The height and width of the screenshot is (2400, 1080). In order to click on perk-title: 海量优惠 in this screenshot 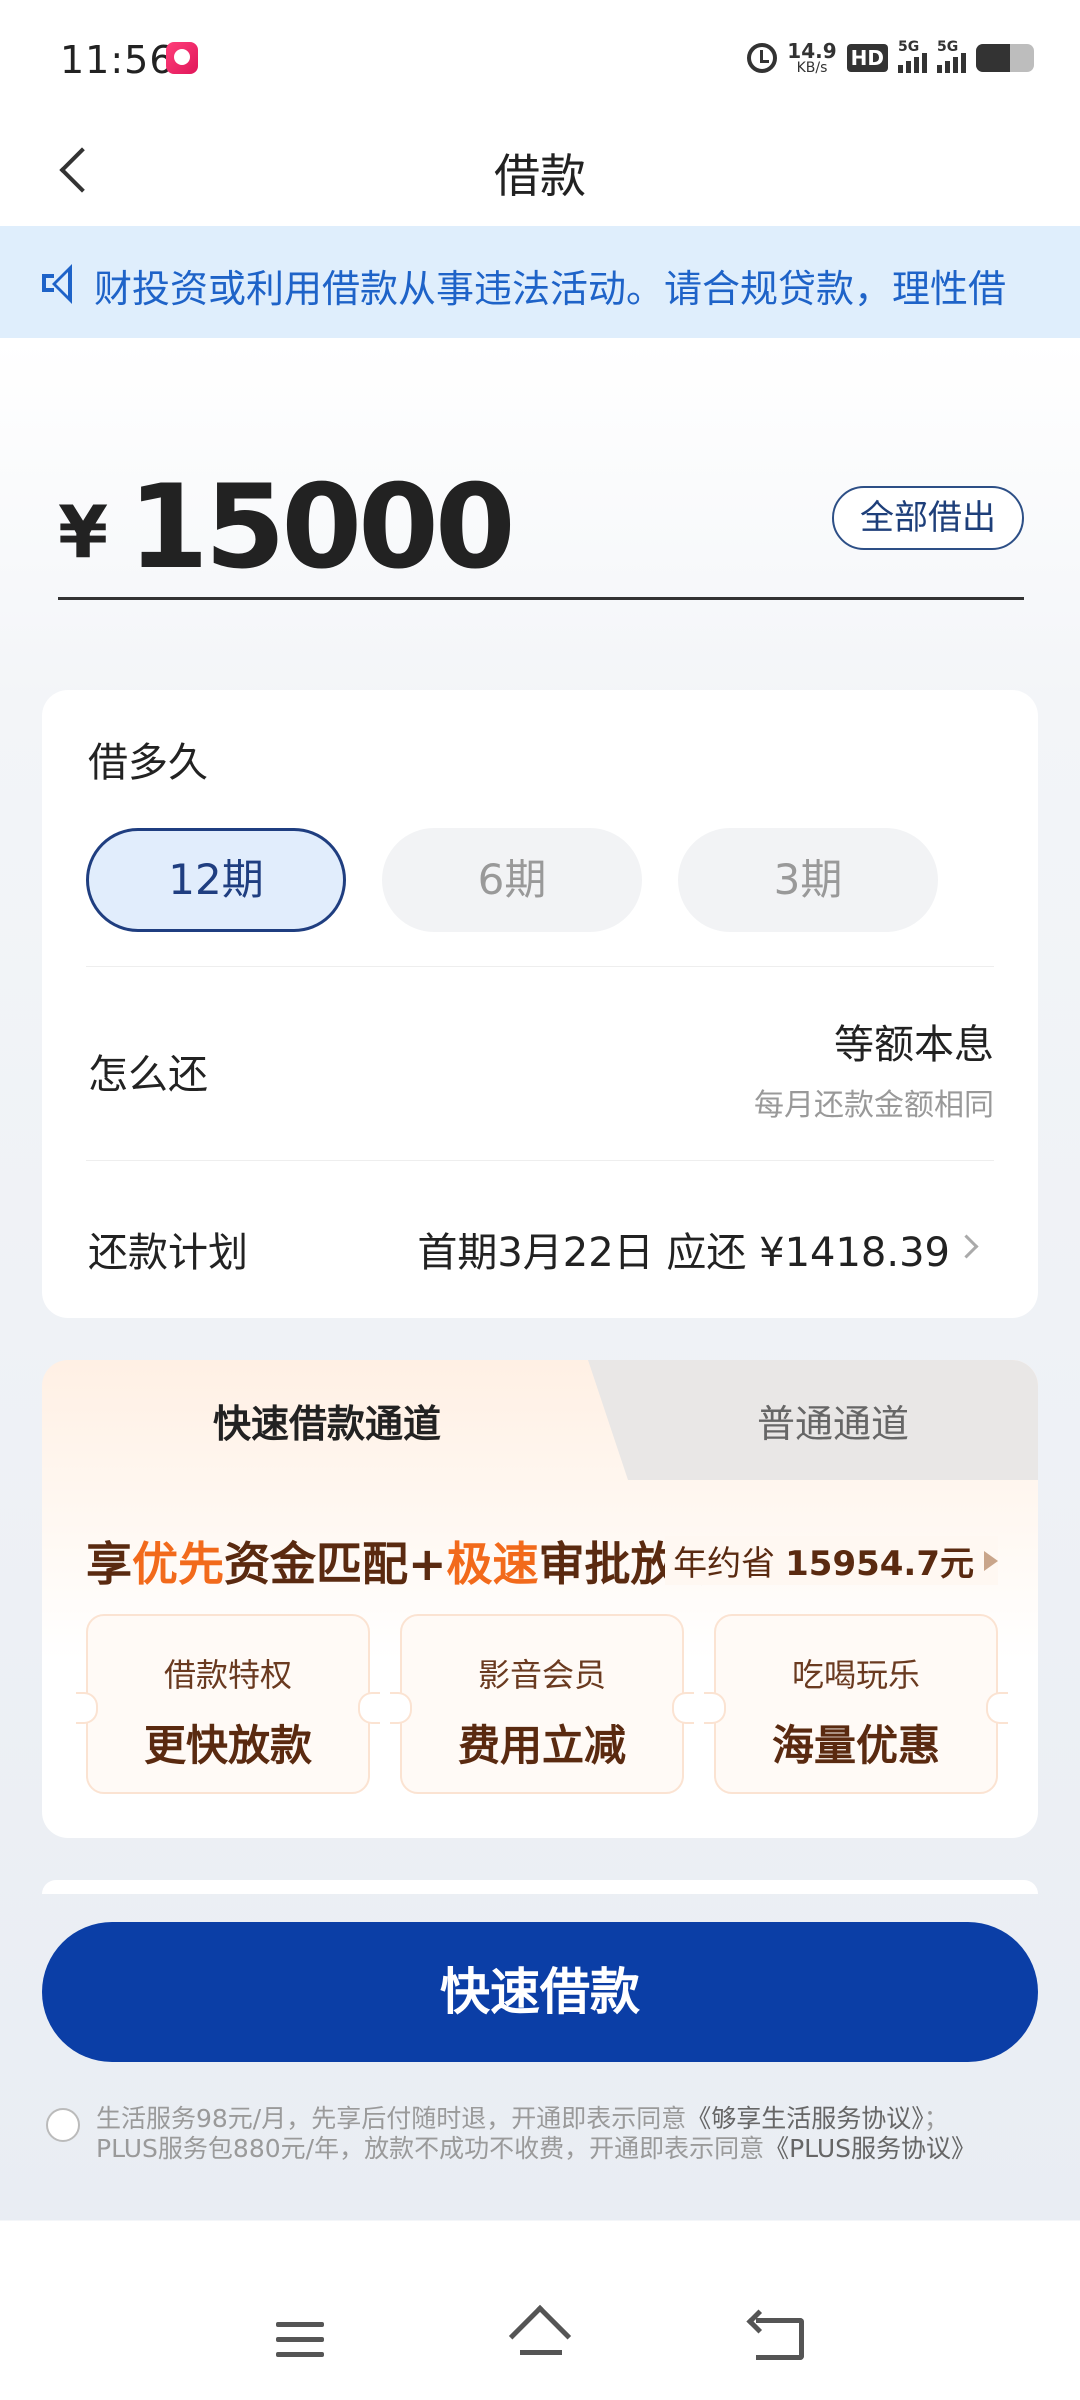, I will do `click(855, 1745)`.